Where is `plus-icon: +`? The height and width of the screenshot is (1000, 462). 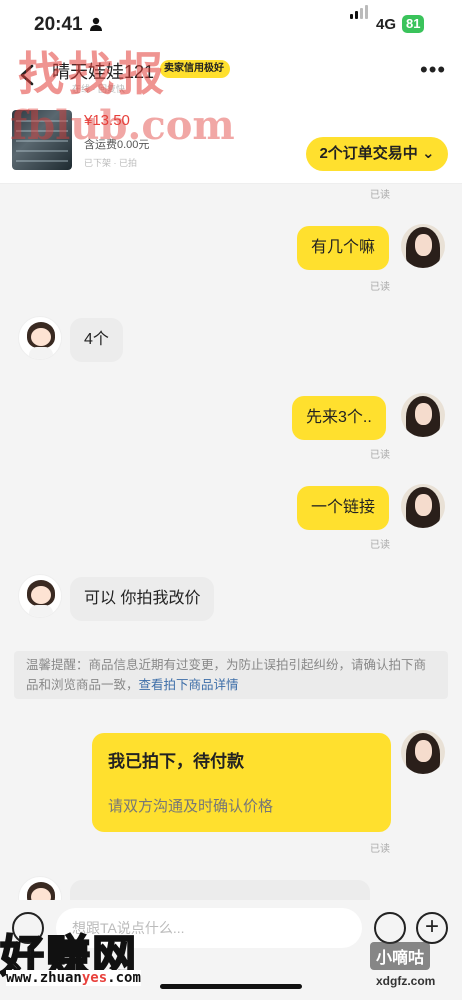
plus-icon: + is located at coordinates (432, 928).